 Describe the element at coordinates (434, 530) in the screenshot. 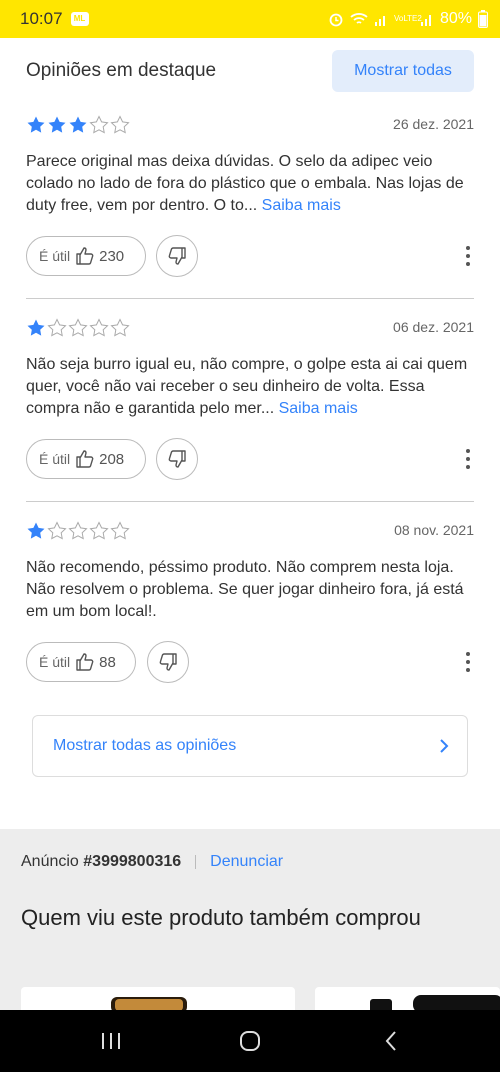

I see `review-date: 08 nov. 2021` at that location.